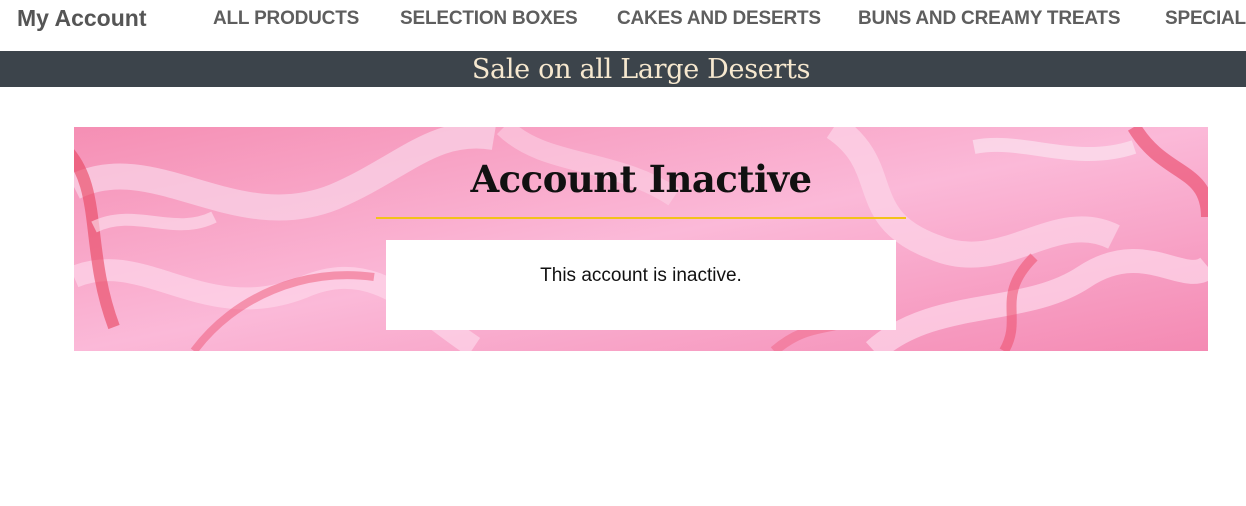 The image size is (1246, 506). I want to click on sale-banner: Sale on all Large Deserts, so click(623, 69).